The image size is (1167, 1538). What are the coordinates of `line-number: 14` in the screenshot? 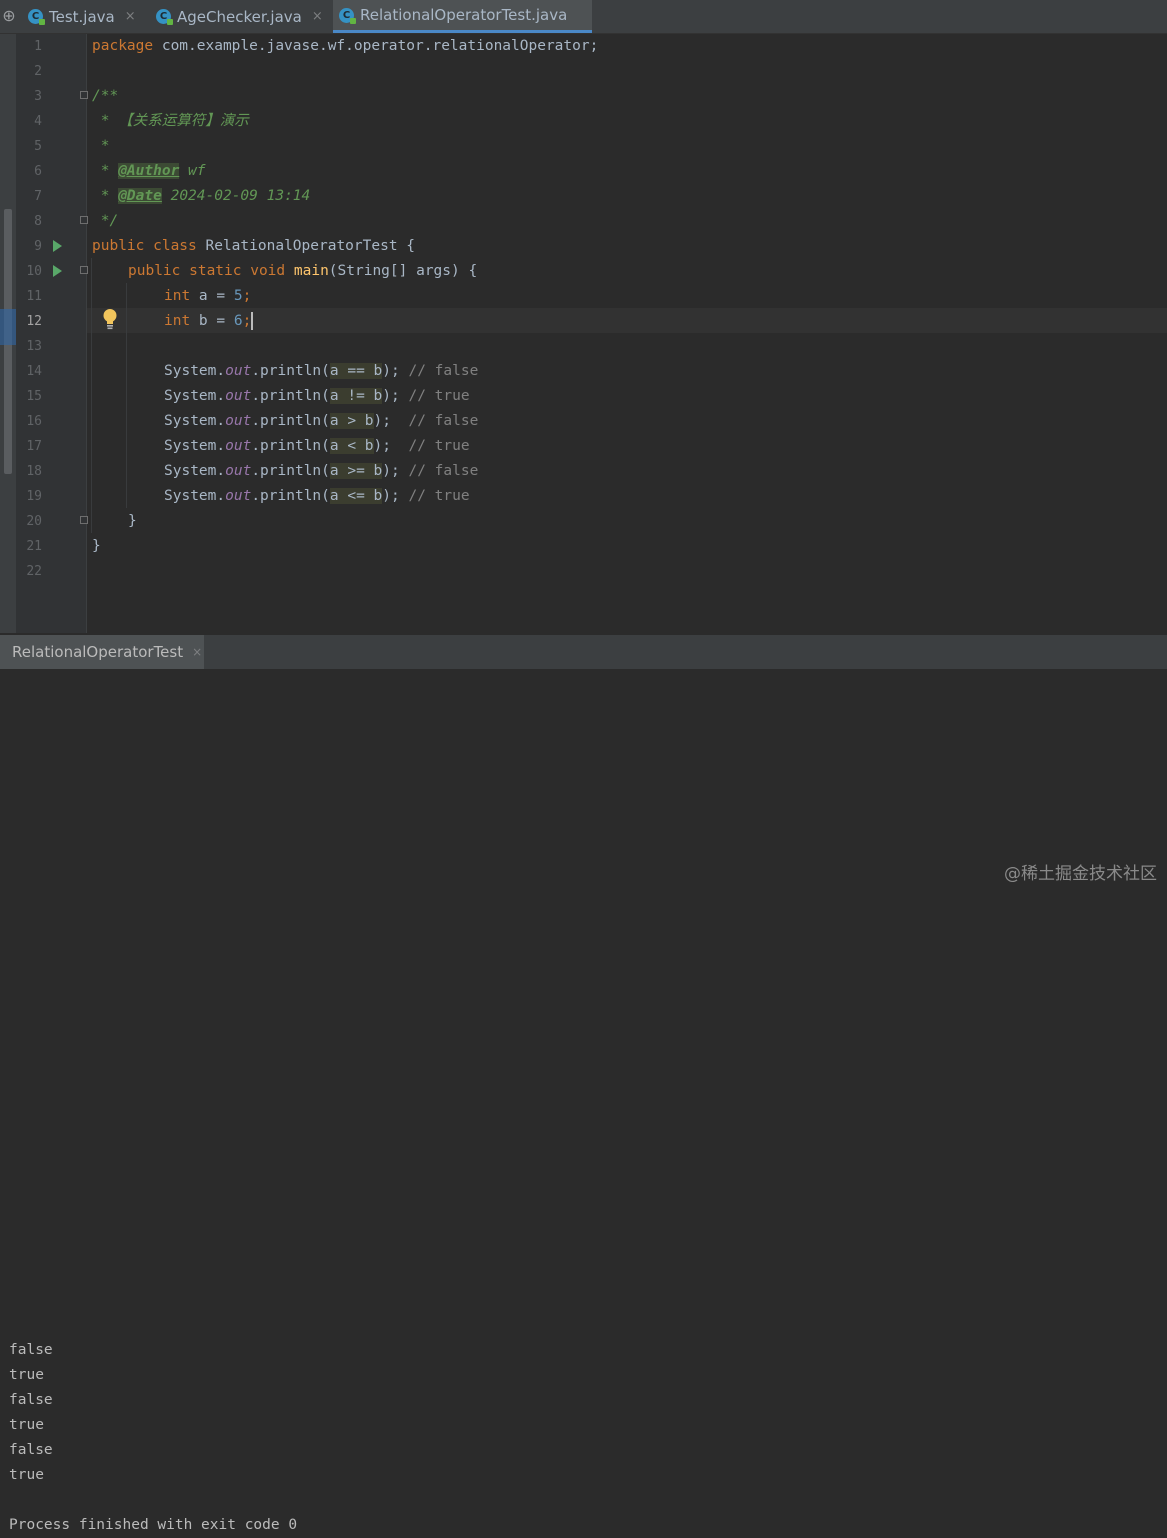 It's located at (34, 371).